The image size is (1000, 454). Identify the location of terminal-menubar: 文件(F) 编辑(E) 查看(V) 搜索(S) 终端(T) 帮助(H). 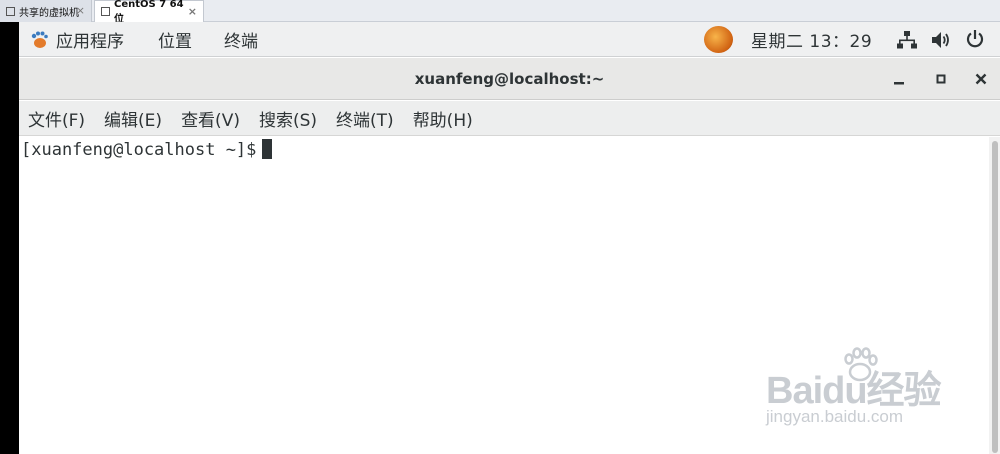
(509, 118).